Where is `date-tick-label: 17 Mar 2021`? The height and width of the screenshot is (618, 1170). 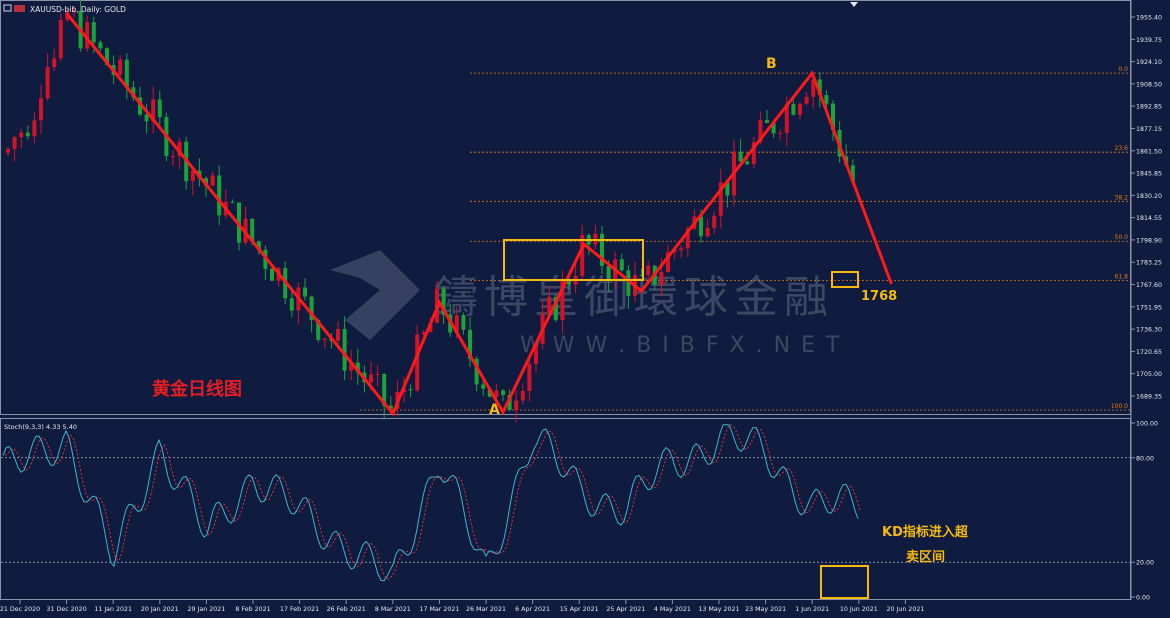 date-tick-label: 17 Mar 2021 is located at coordinates (439, 609).